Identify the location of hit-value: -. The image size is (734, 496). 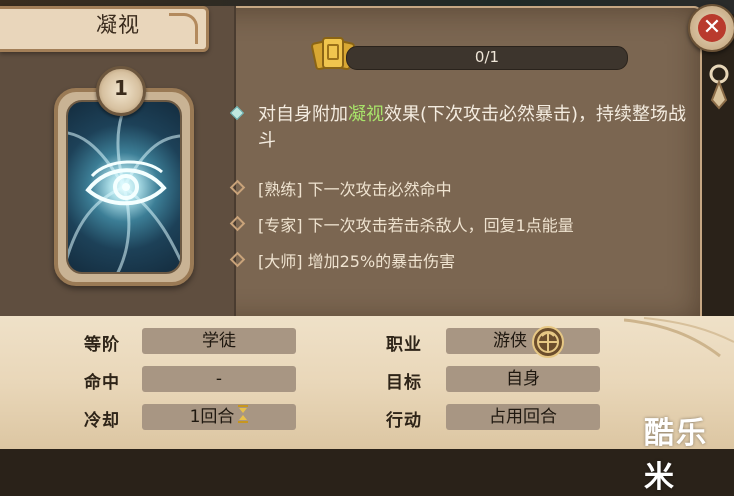
(219, 379).